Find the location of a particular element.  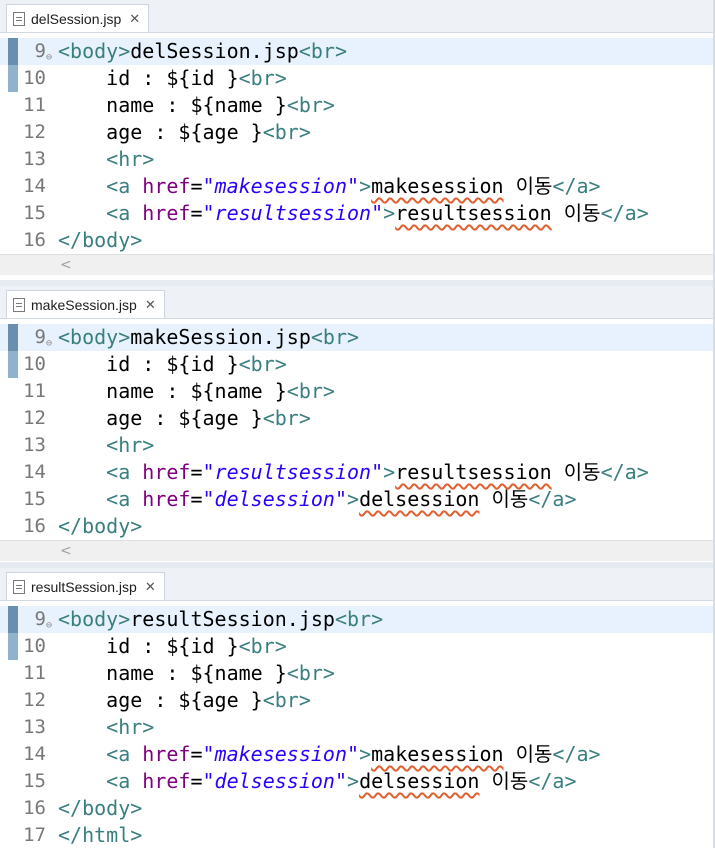

attribute-value: "makesession" is located at coordinates (281, 754).